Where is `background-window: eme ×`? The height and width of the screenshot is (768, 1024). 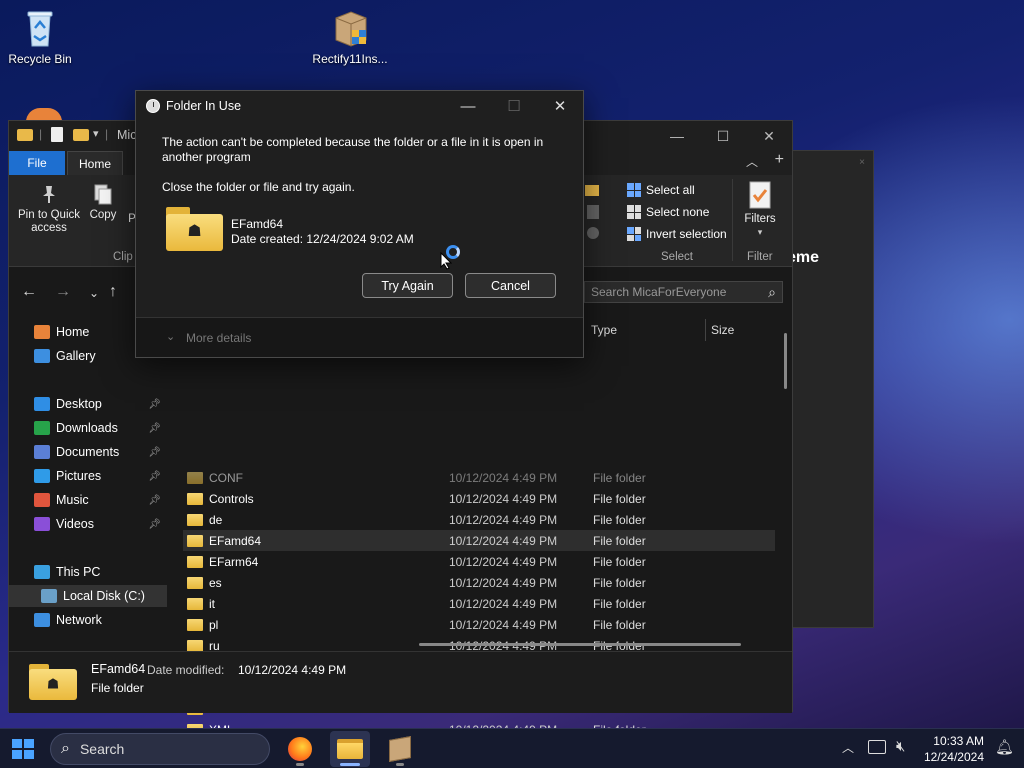 background-window: eme × is located at coordinates (830, 389).